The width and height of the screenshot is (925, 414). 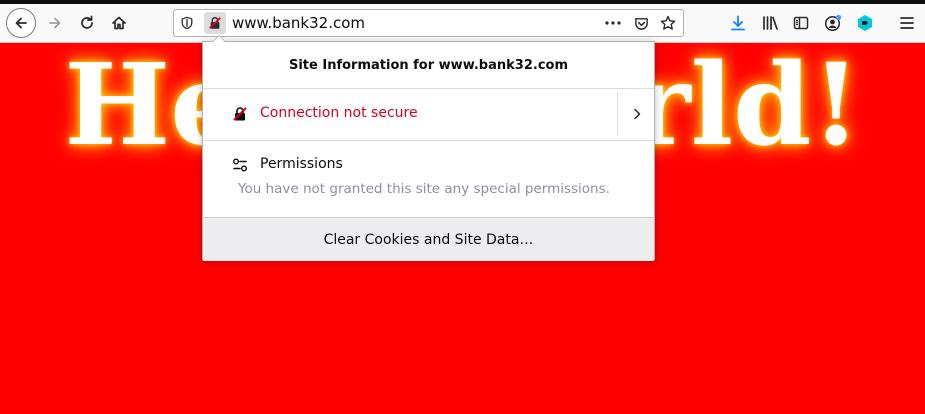 I want to click on site-identity-button, so click(x=215, y=23).